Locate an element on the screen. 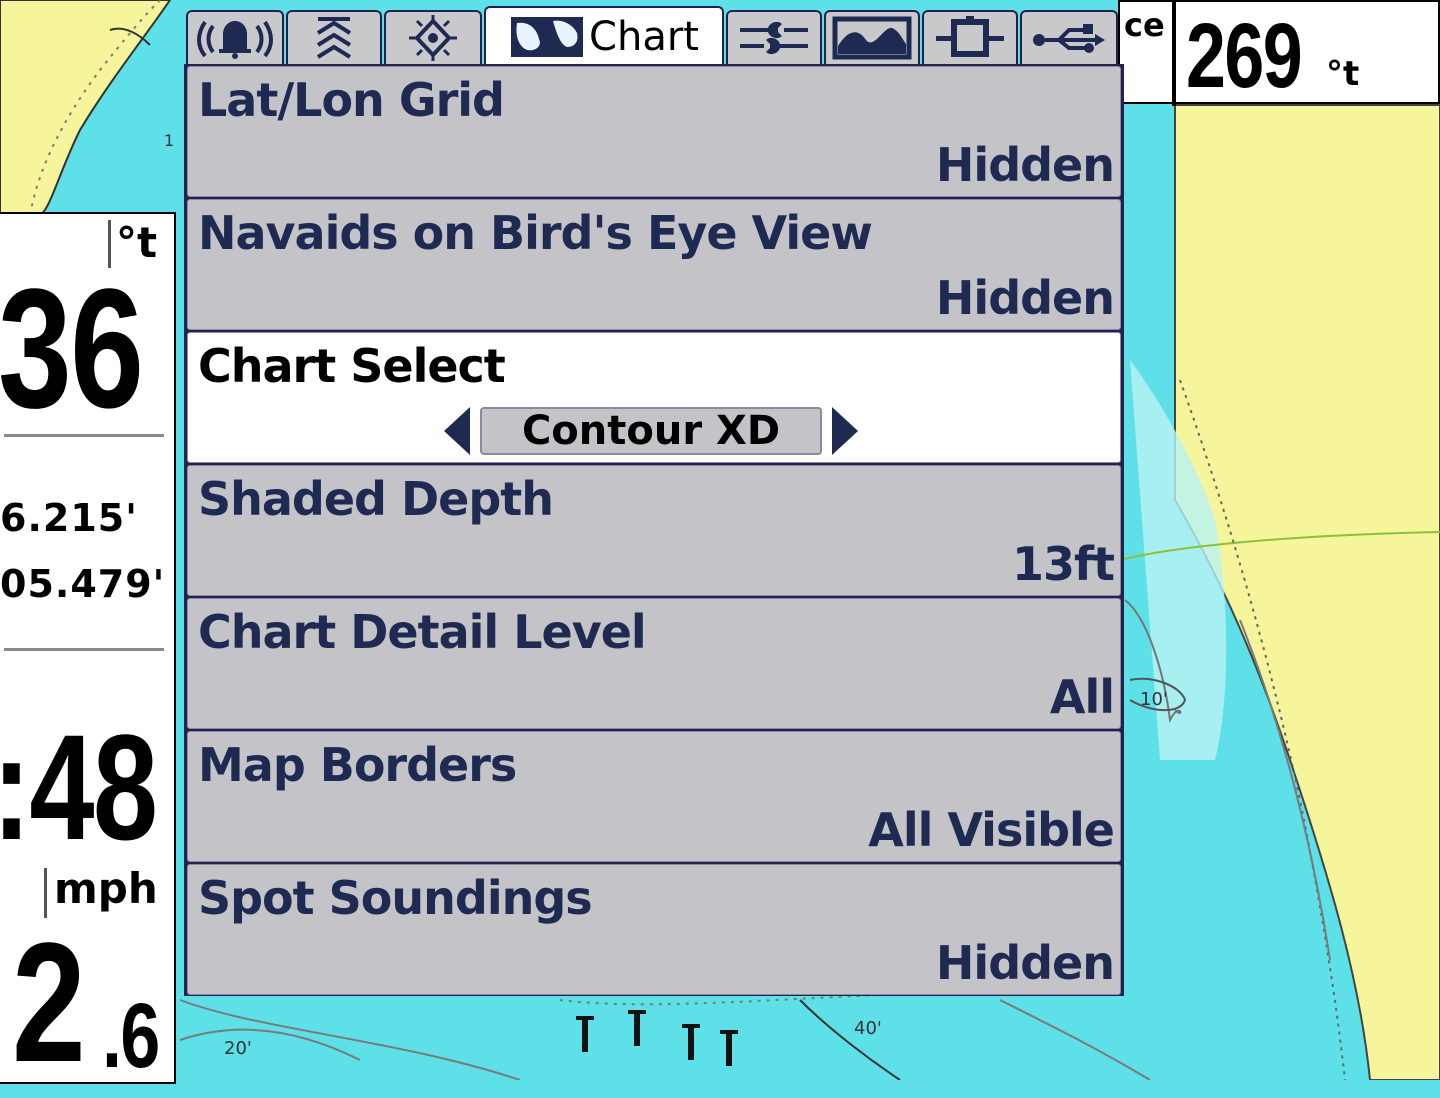  menu-item-chart-detail-level: Chart Detail Level All is located at coordinates (654, 663).